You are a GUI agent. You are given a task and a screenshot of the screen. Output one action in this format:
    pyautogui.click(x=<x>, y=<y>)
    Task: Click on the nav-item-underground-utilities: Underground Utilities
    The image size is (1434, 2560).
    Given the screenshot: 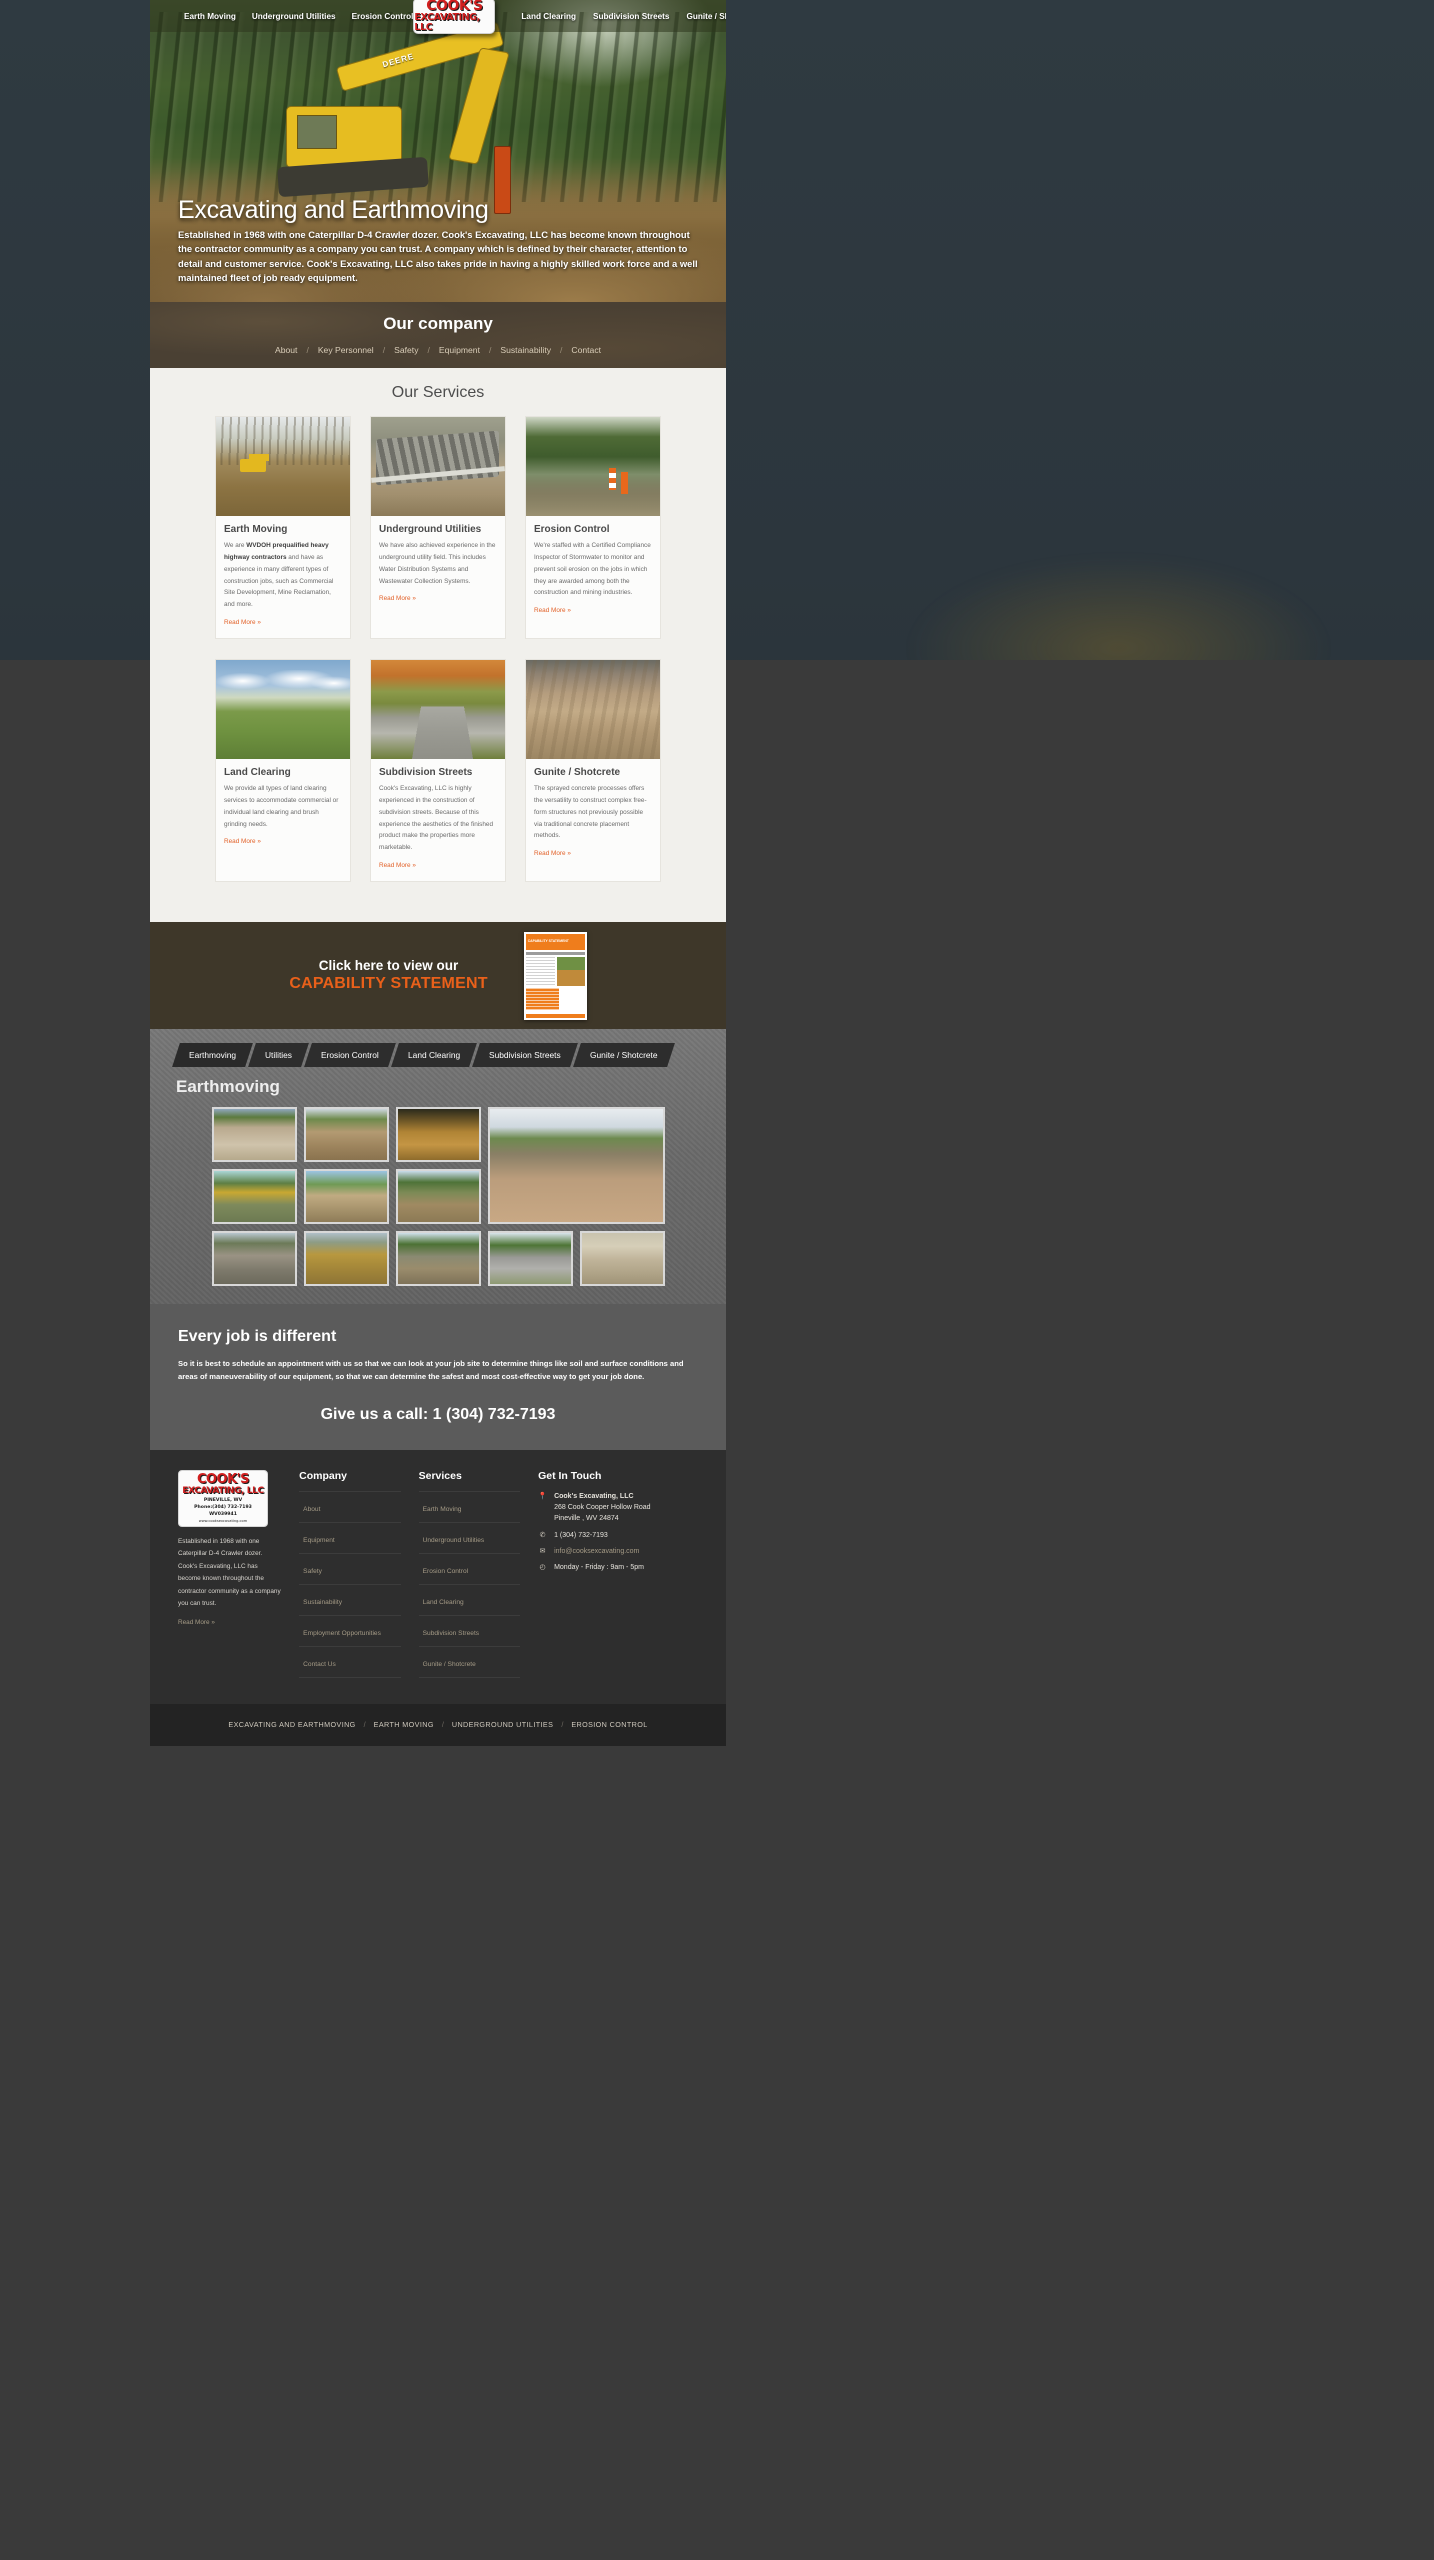 What is the action you would take?
    pyautogui.click(x=294, y=16)
    